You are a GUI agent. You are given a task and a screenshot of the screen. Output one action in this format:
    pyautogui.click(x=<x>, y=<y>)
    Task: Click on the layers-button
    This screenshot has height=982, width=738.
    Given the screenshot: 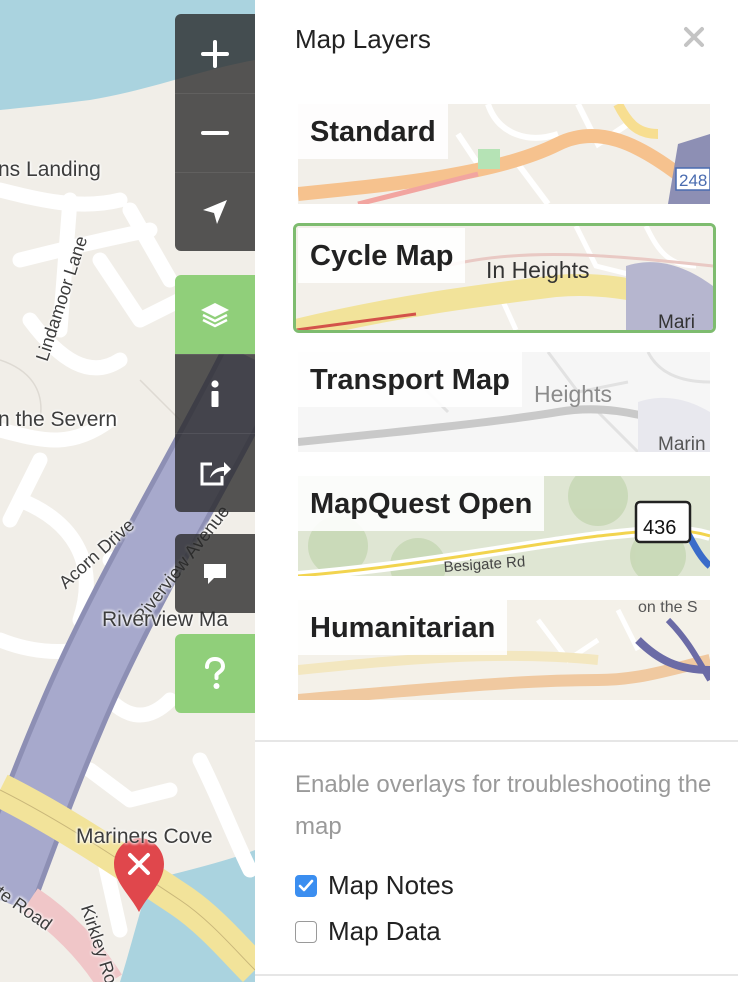 What is the action you would take?
    pyautogui.click(x=215, y=314)
    